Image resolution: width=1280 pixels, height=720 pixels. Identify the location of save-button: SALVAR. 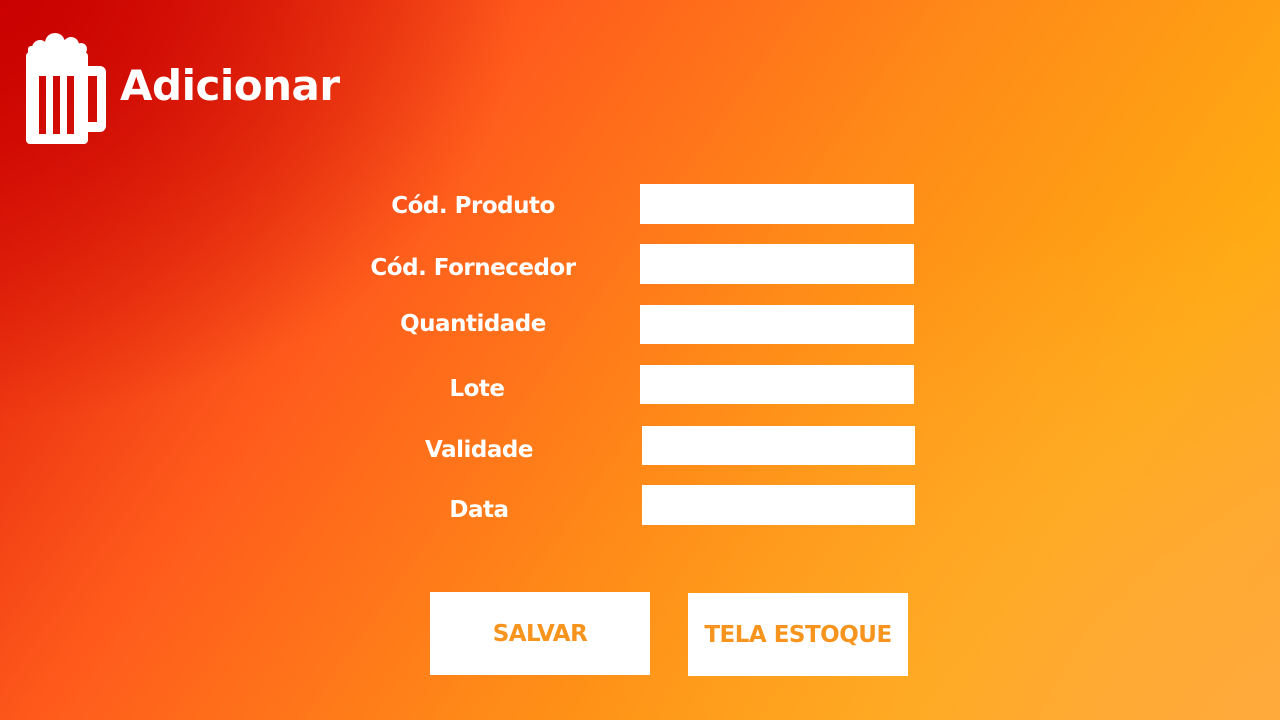
(540, 633).